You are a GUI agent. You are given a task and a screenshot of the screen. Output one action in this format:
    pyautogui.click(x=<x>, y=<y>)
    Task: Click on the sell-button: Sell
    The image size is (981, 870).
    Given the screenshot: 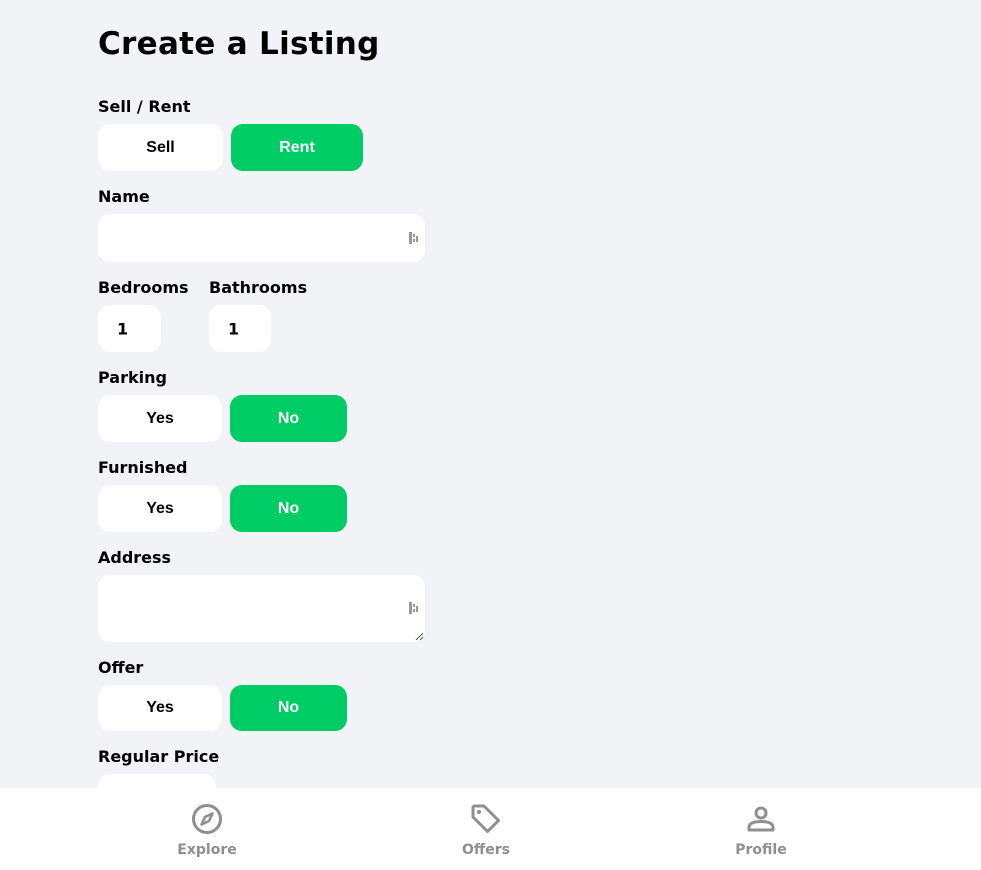 What is the action you would take?
    pyautogui.click(x=160, y=147)
    